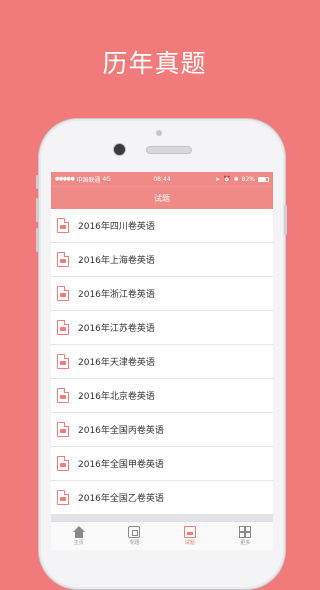 The width and height of the screenshot is (320, 590). I want to click on tab-bar: 主页 专题 试题 更多, so click(162, 535).